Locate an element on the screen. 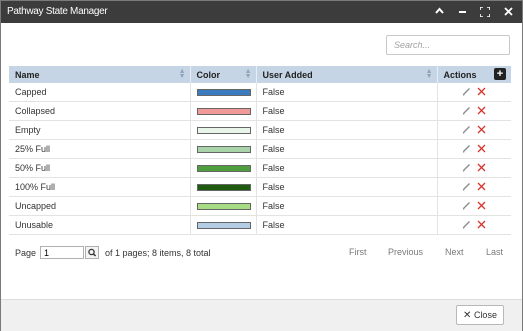 The image size is (523, 331). search-input is located at coordinates (448, 45).